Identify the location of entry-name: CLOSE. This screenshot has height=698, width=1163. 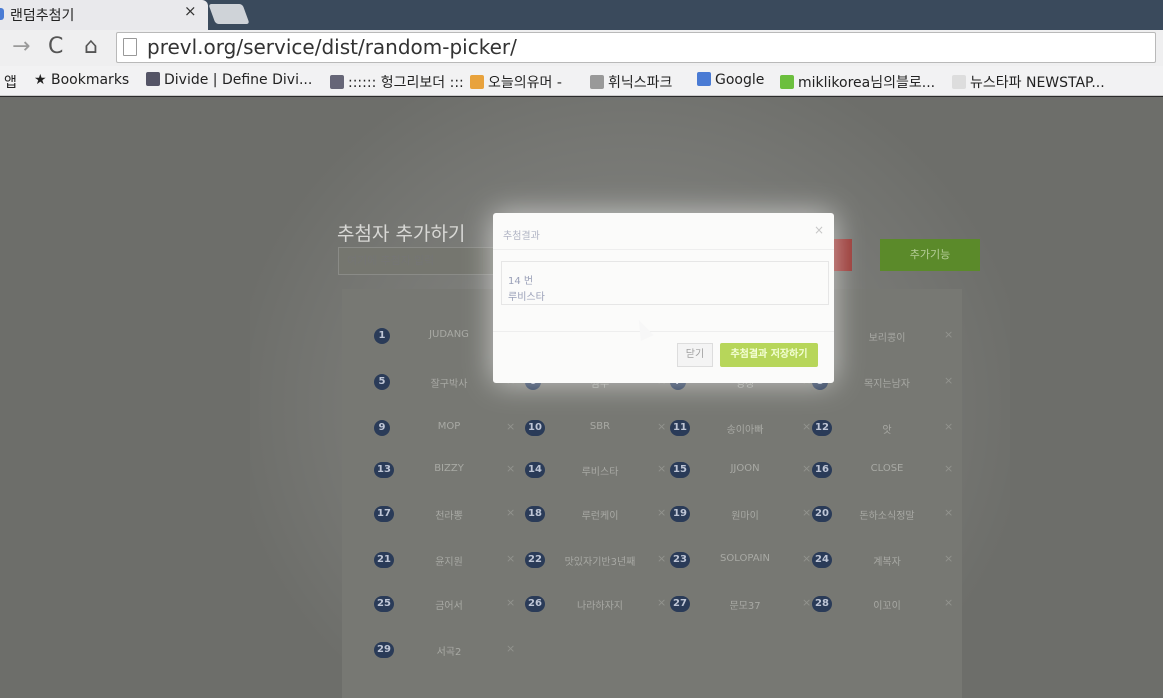
(887, 468).